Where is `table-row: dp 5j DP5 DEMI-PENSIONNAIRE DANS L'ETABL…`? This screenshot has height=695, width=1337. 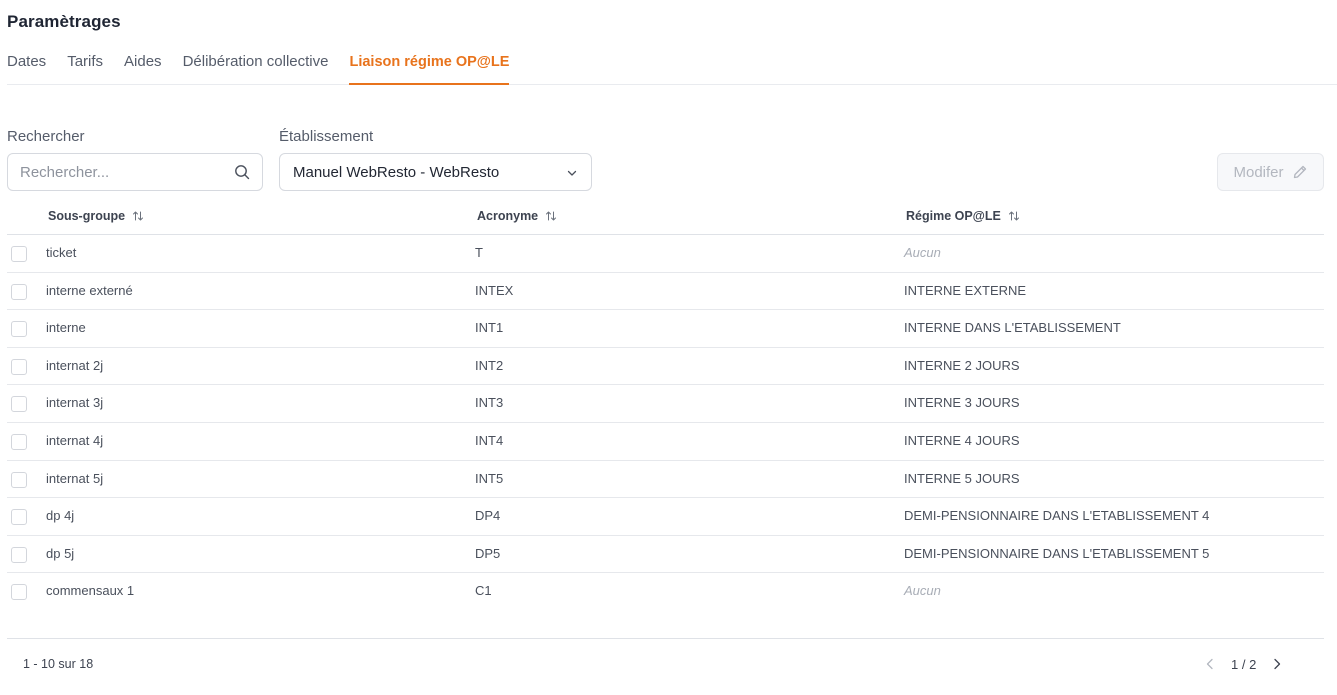
table-row: dp 5j DP5 DEMI-PENSIONNAIRE DANS L'ETABL… is located at coordinates (665, 555).